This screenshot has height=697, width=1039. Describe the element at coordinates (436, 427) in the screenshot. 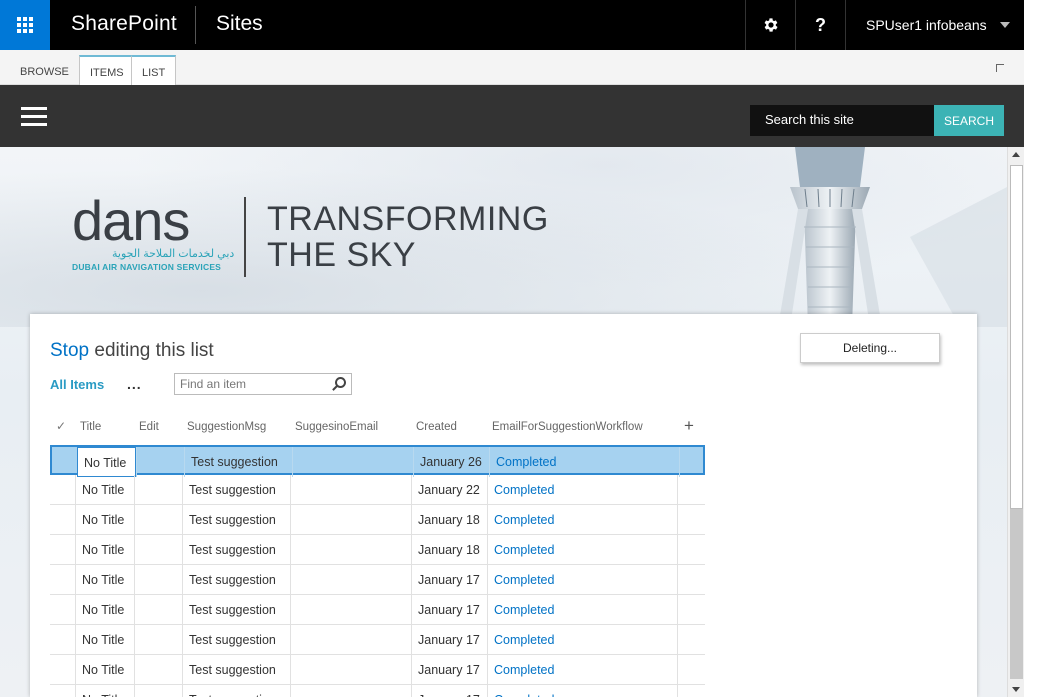

I see `column-header-created: Created` at that location.